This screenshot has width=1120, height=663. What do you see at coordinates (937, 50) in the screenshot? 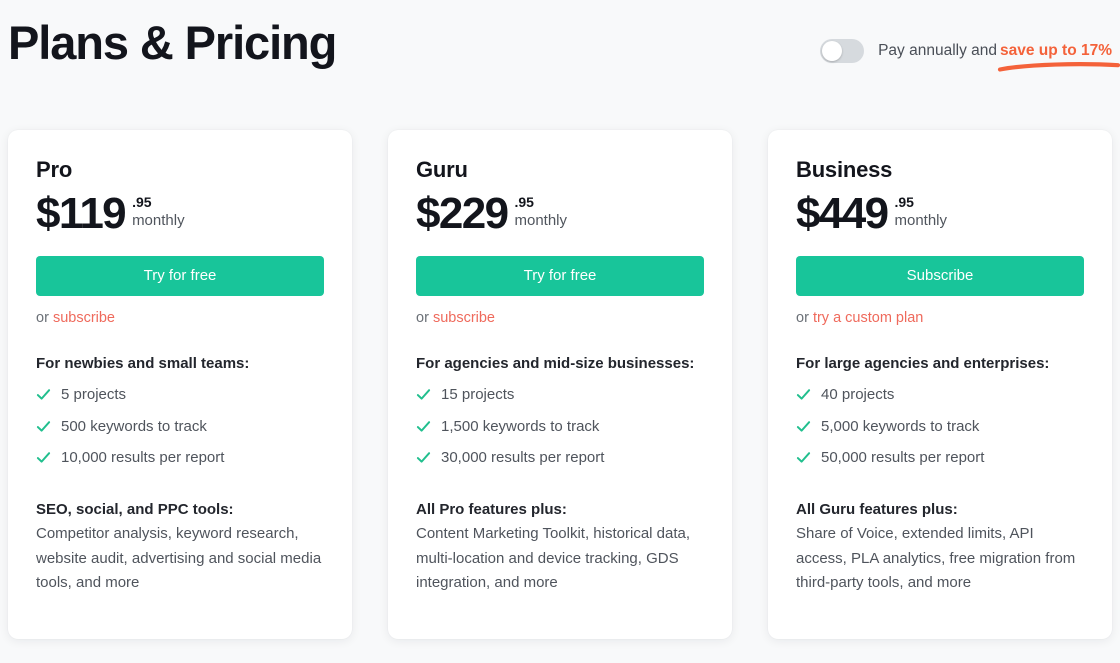
I see `toggle-label-text: Pay annually and` at bounding box center [937, 50].